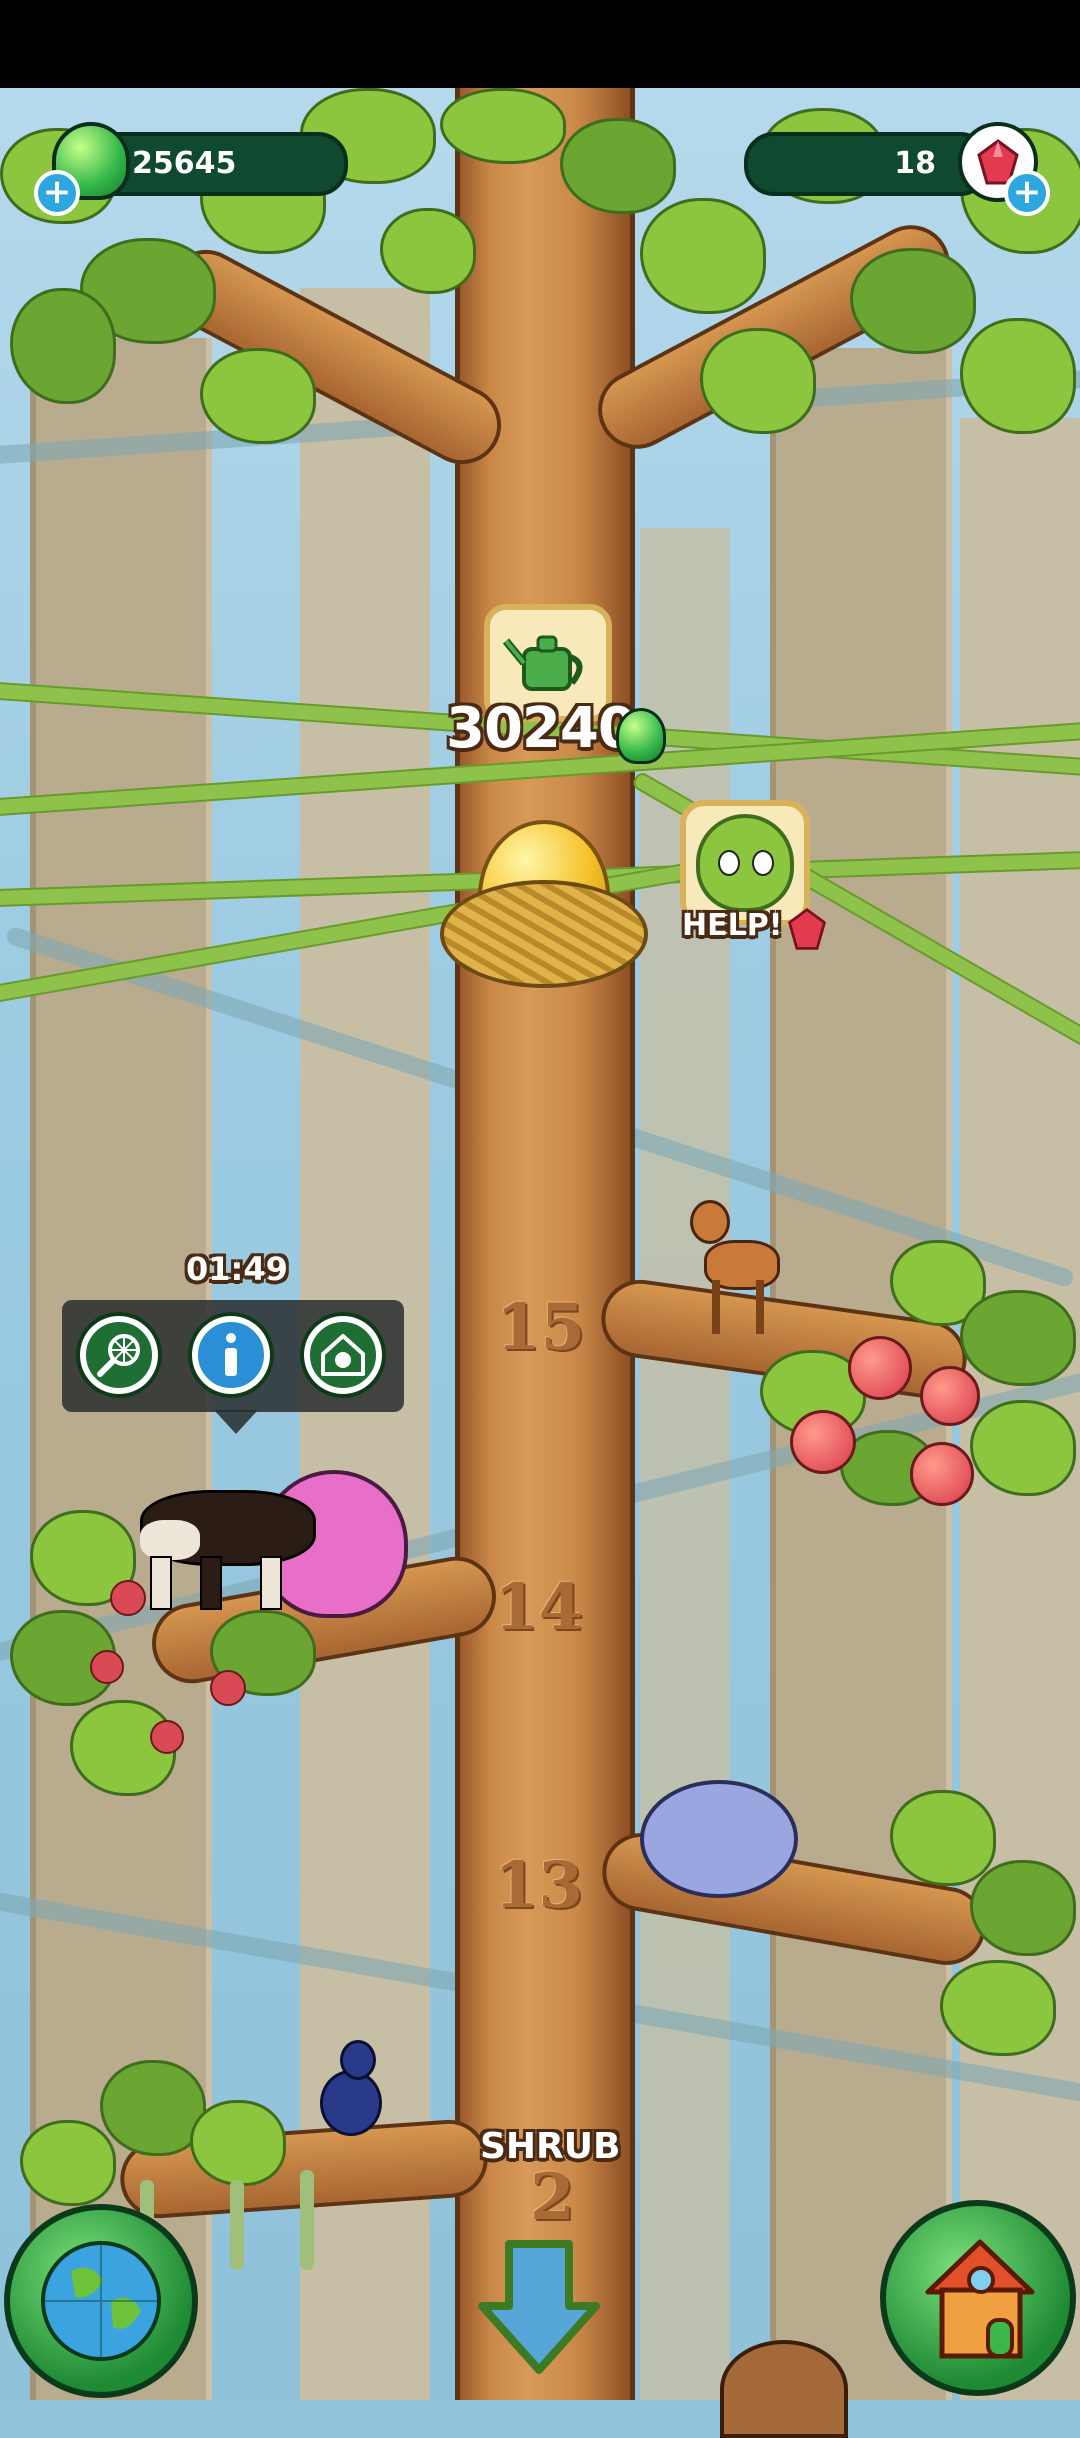  What do you see at coordinates (719, 1839) in the screenshot?
I see `chinchilla-creature` at bounding box center [719, 1839].